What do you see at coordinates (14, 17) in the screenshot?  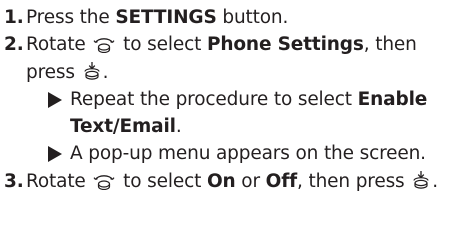 I see `step-number: 1.` at bounding box center [14, 17].